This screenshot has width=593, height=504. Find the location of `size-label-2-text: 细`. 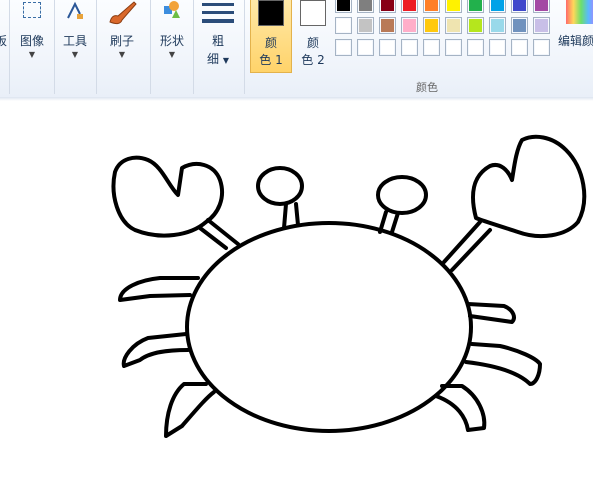

size-label-2-text: 细 is located at coordinates (213, 59).